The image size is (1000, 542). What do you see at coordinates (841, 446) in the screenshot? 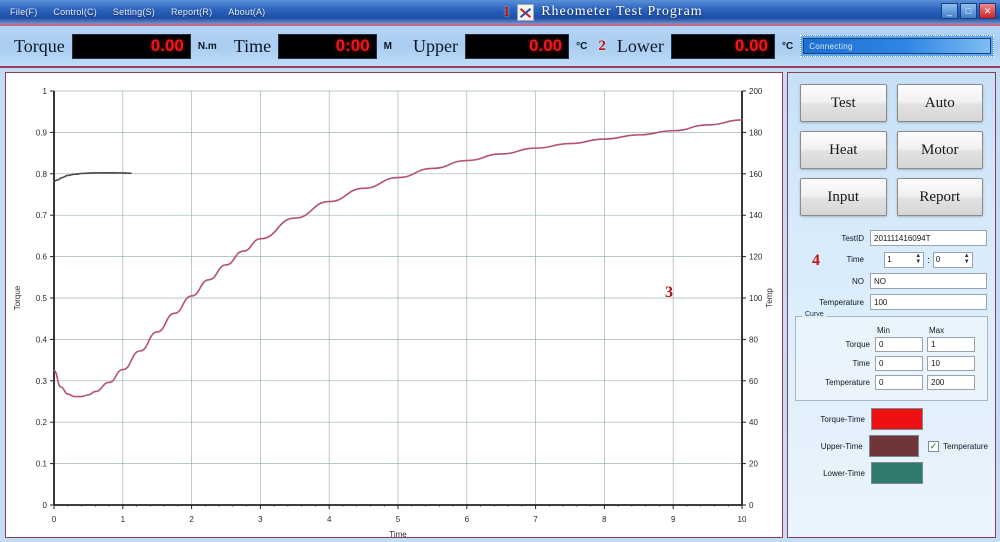
I see `upper-time-label: Upper-Time` at bounding box center [841, 446].